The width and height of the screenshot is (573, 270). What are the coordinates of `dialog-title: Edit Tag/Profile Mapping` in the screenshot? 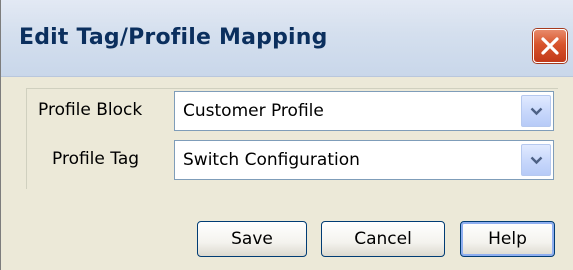 It's located at (173, 37).